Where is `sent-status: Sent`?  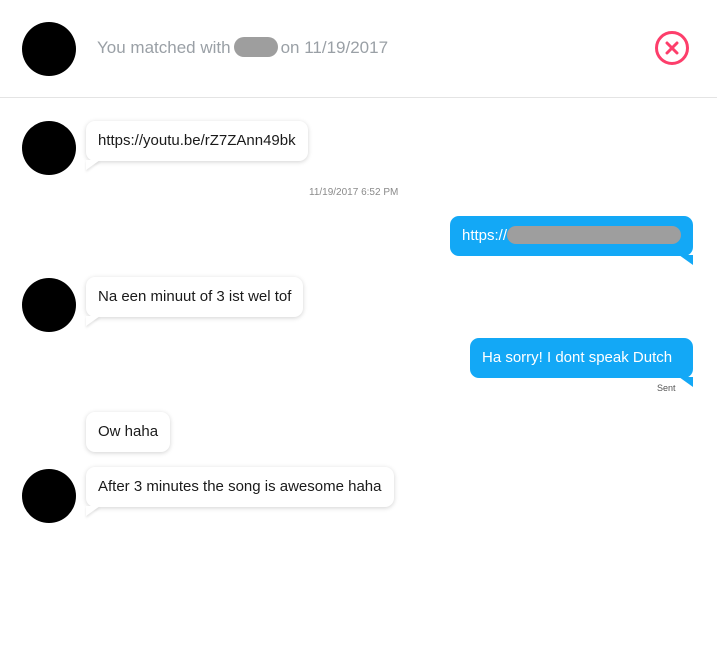
sent-status: Sent is located at coordinates (666, 388).